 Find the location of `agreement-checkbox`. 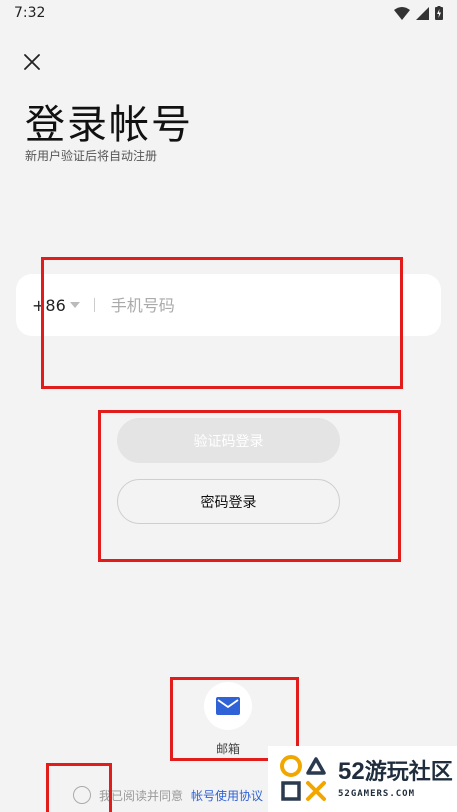

agreement-checkbox is located at coordinates (82, 795).